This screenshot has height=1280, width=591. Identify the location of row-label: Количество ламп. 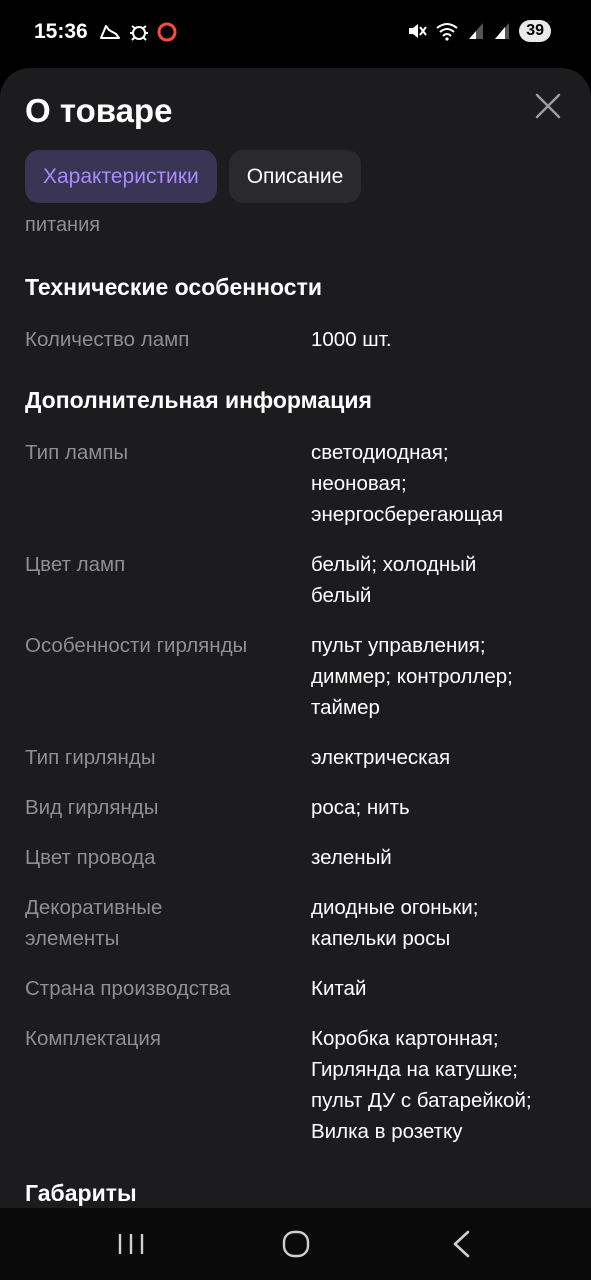
(107, 339).